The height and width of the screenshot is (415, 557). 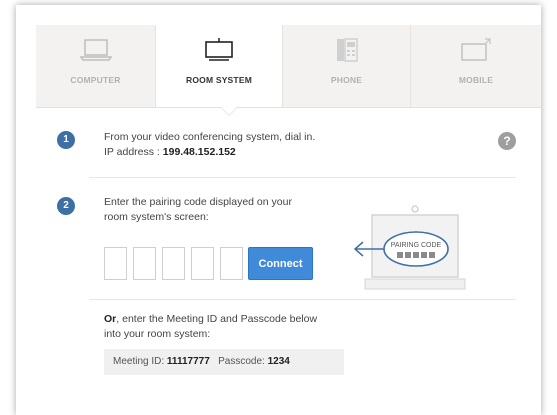 I want to click on ip-label: IP address :, so click(x=133, y=152).